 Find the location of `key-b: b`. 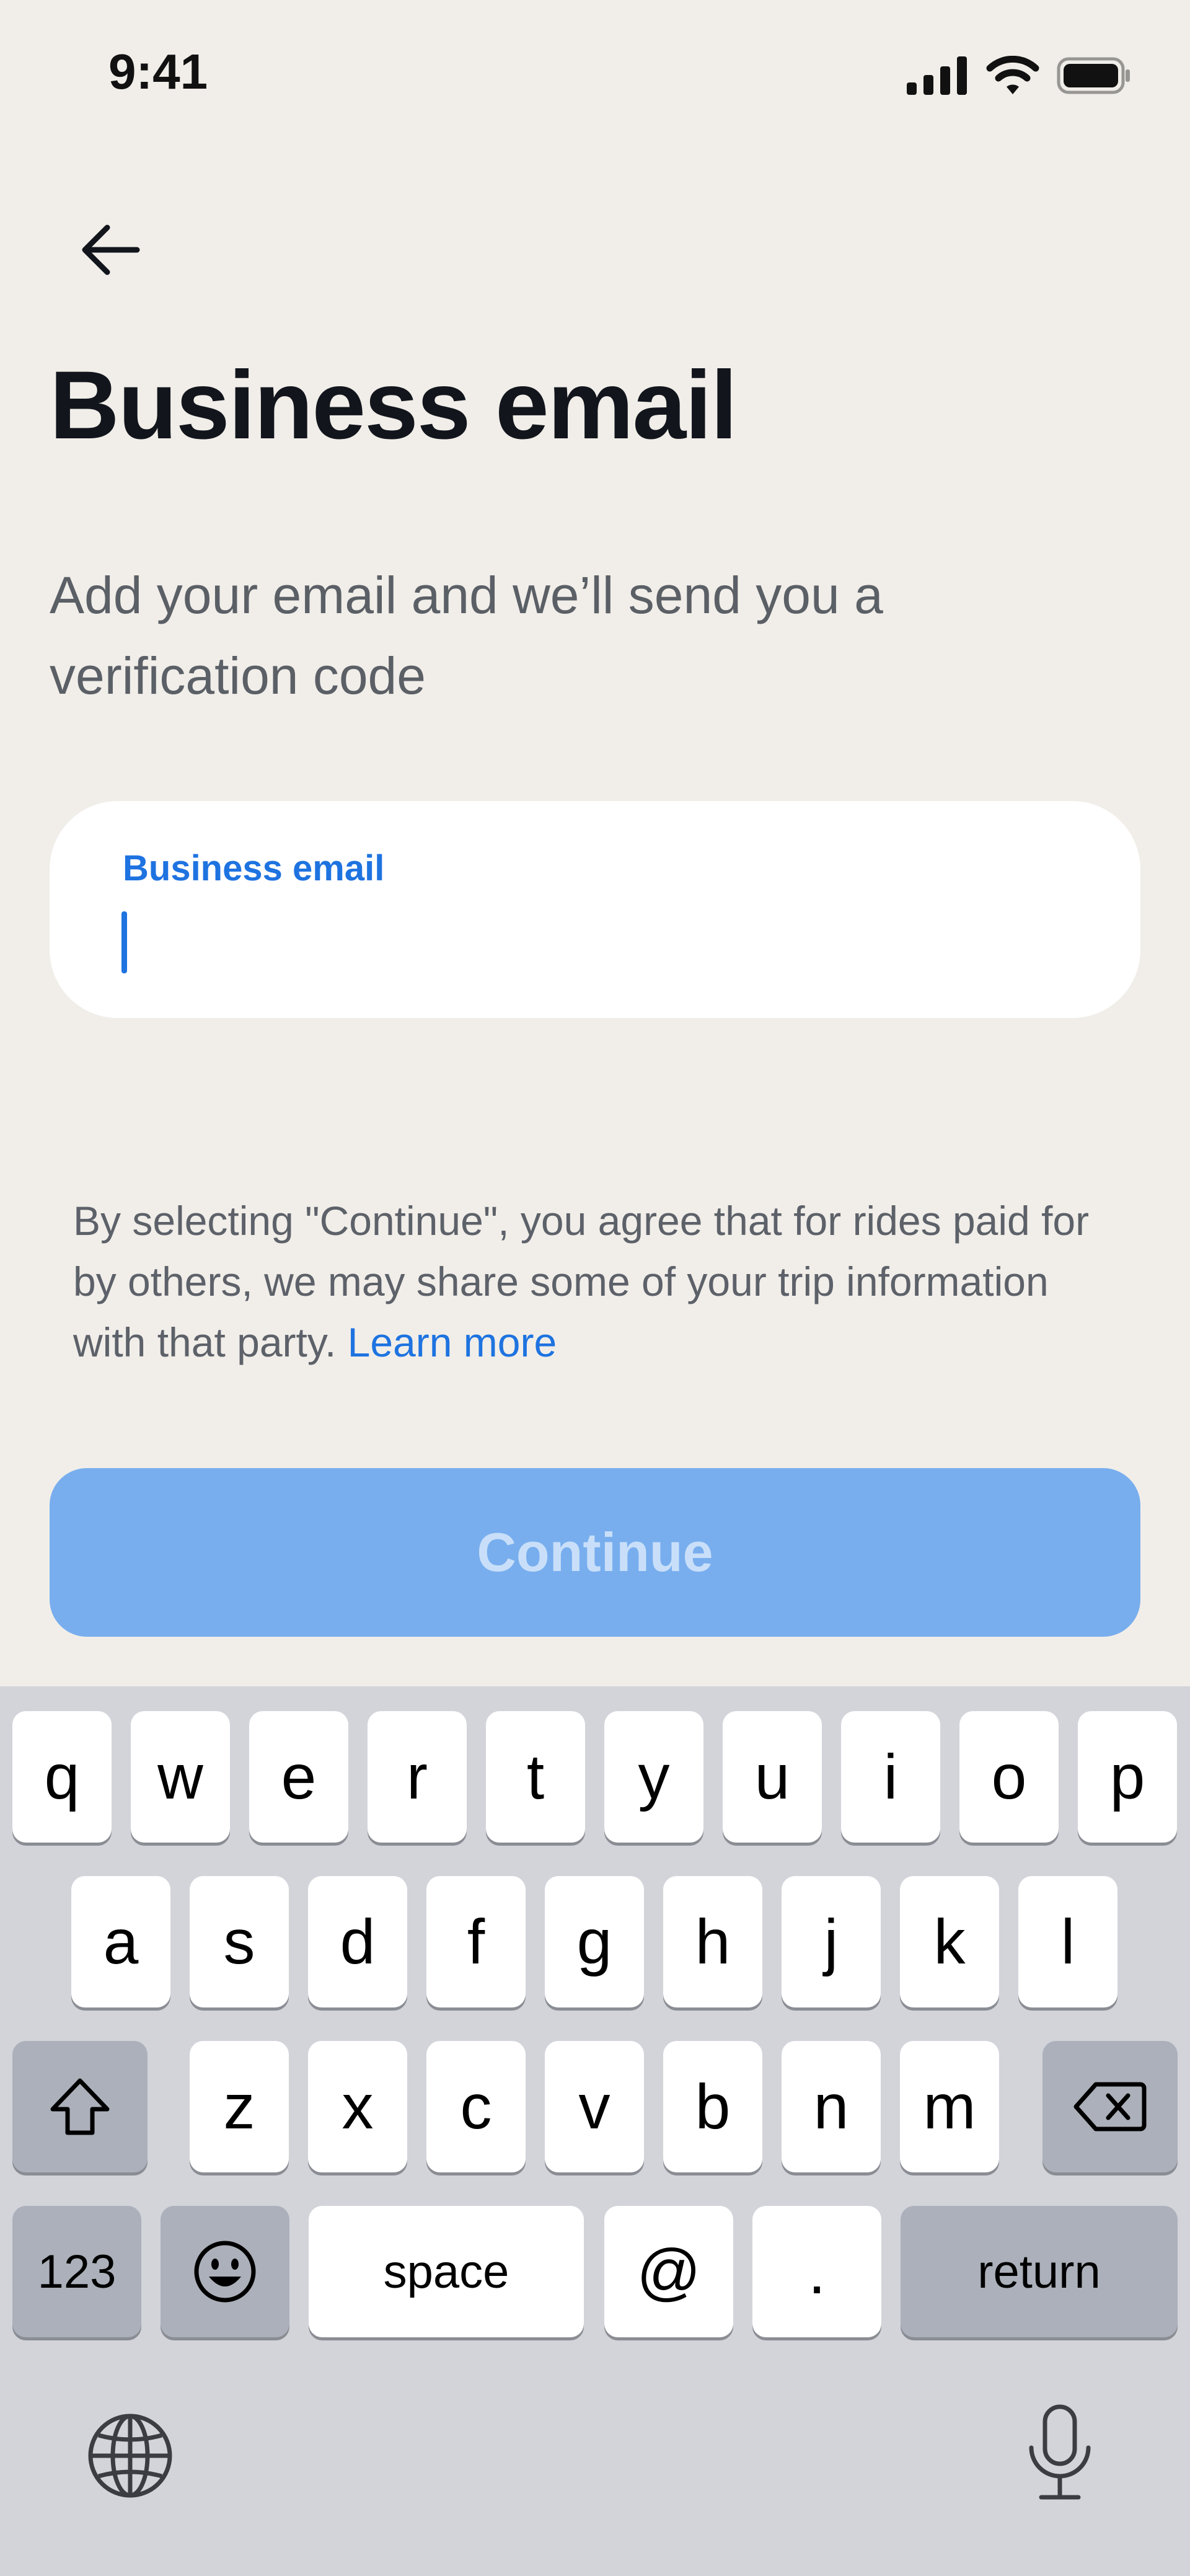

key-b: b is located at coordinates (712, 2106).